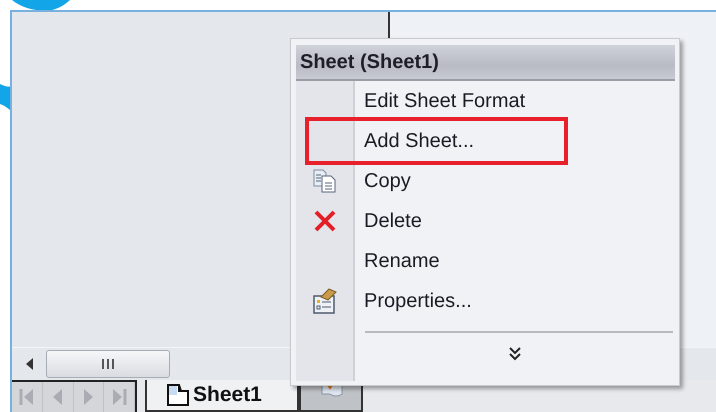 Image resolution: width=716 pixels, height=412 pixels. What do you see at coordinates (485, 181) in the screenshot?
I see `menu-item: Copy` at bounding box center [485, 181].